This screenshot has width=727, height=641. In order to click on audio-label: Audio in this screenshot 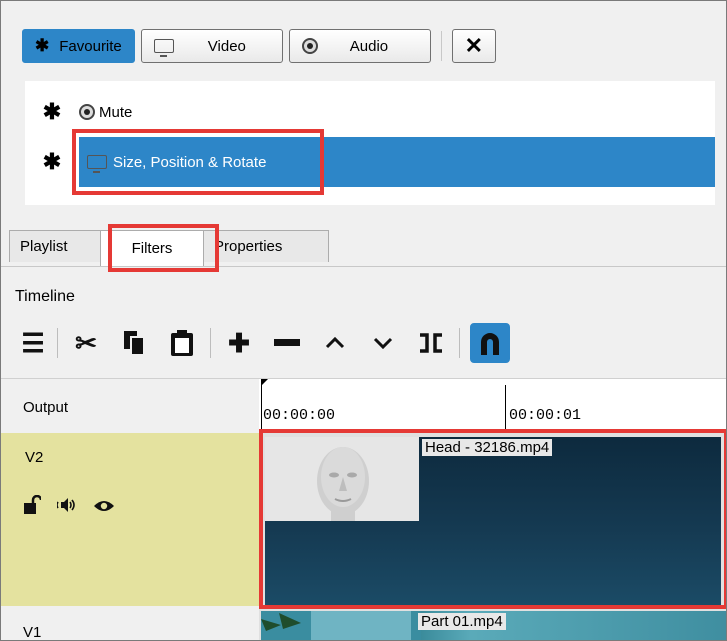, I will do `click(369, 46)`.